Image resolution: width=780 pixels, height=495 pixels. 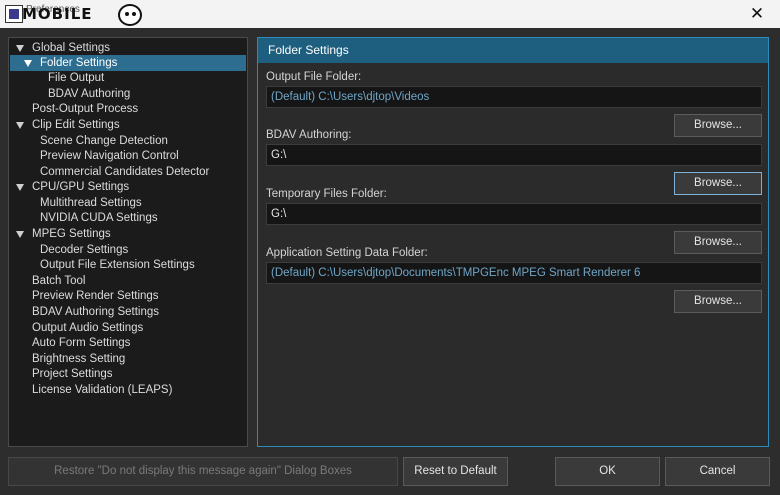 What do you see at coordinates (514, 97) in the screenshot?
I see `output-file-folder-field: (Default) C:\Users\djtop\Videos` at bounding box center [514, 97].